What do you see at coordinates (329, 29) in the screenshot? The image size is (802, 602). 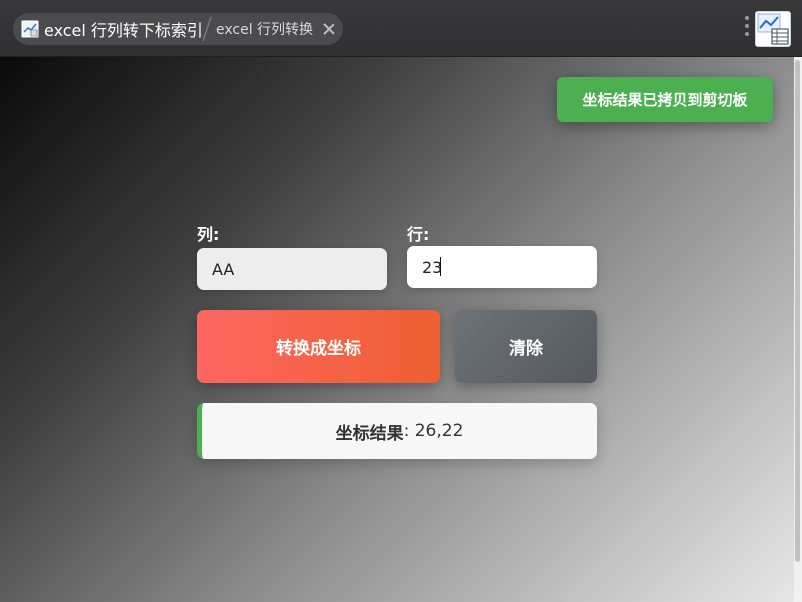 I see `close-icon` at bounding box center [329, 29].